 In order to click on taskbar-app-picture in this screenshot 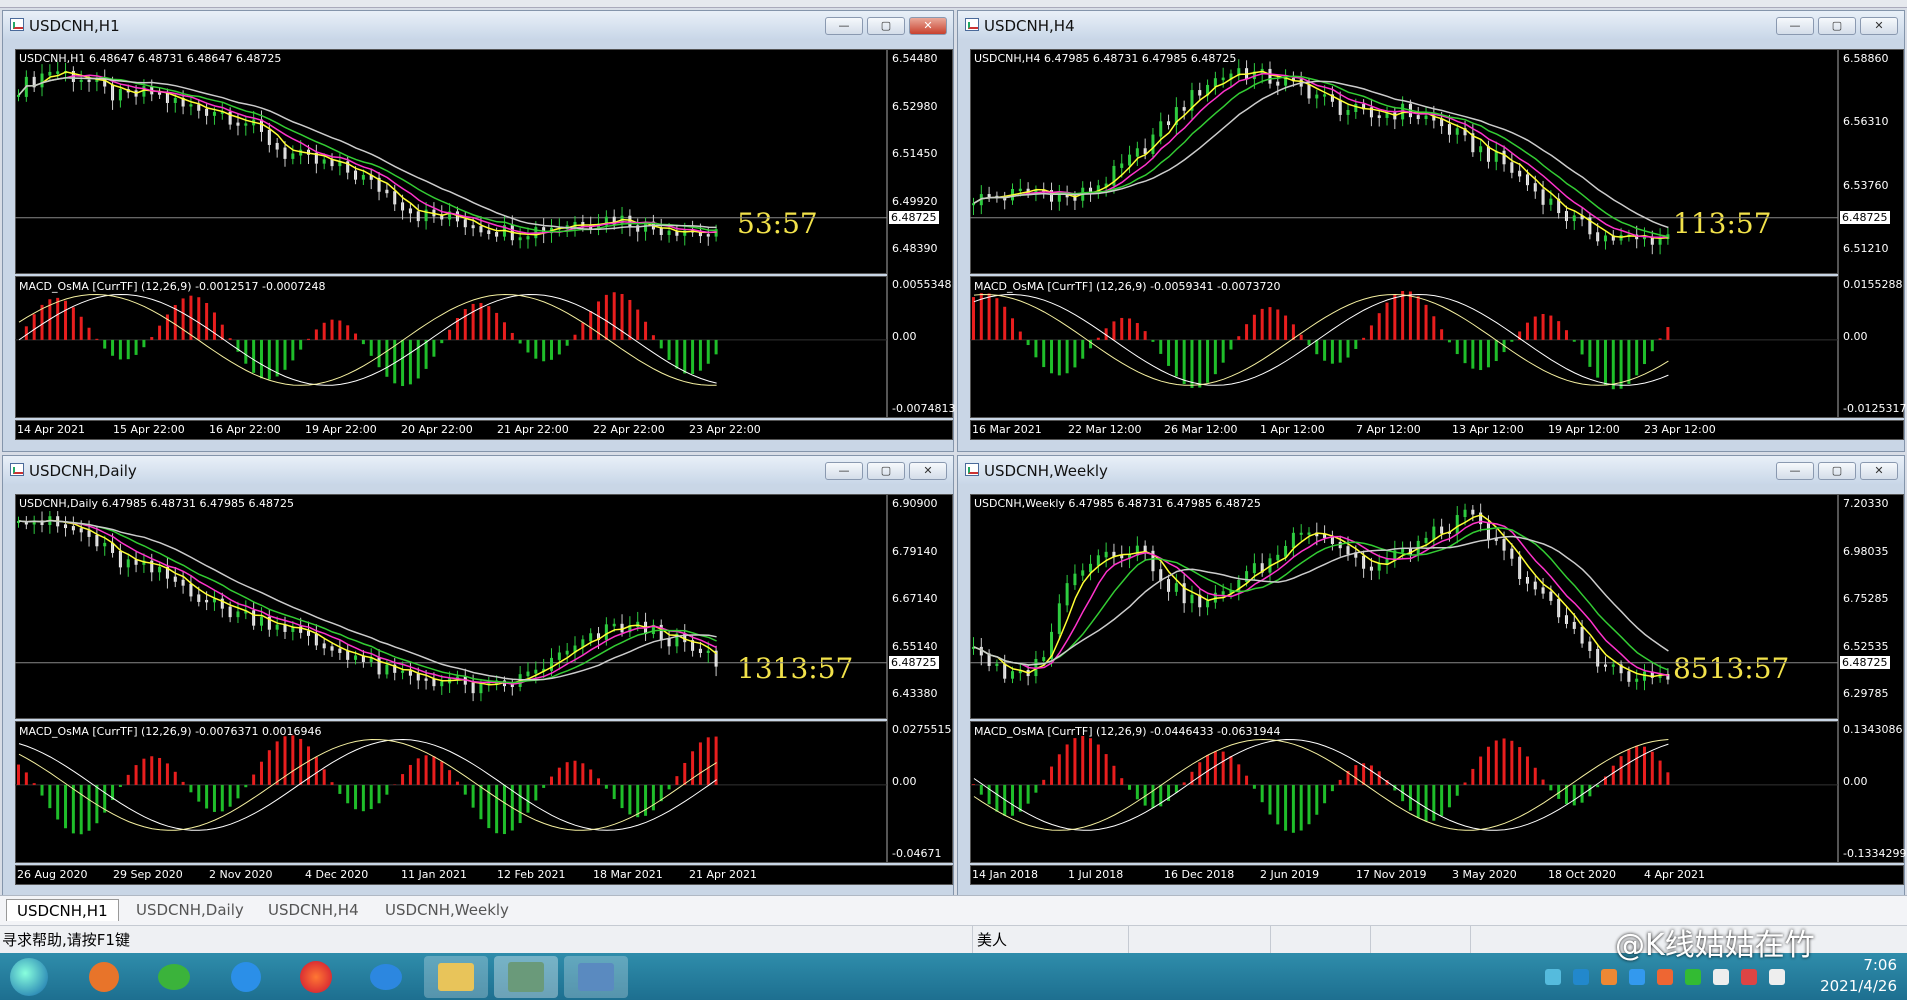, I will do `click(596, 977)`.